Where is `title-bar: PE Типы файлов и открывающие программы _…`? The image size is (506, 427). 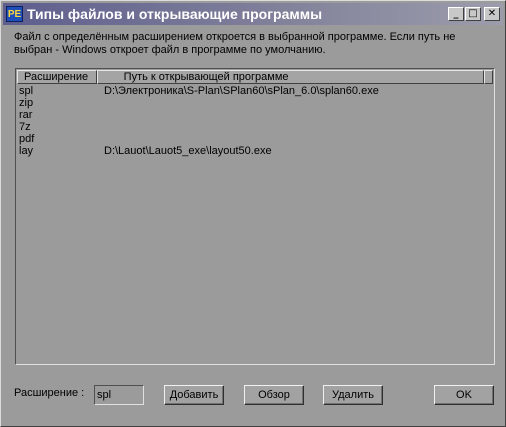
title-bar: PE Типы файлов и открывающие программы _… is located at coordinates (253, 14).